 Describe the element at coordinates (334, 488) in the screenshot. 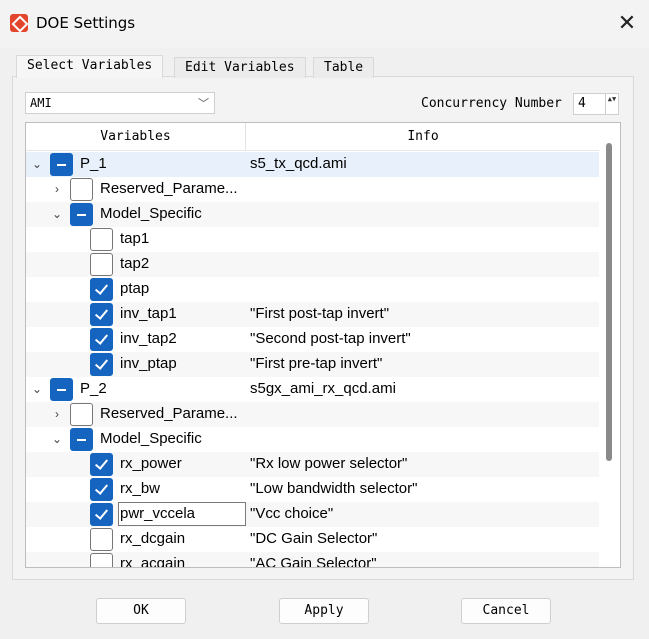

I see `row-info: "Low bandwidth selector"` at that location.